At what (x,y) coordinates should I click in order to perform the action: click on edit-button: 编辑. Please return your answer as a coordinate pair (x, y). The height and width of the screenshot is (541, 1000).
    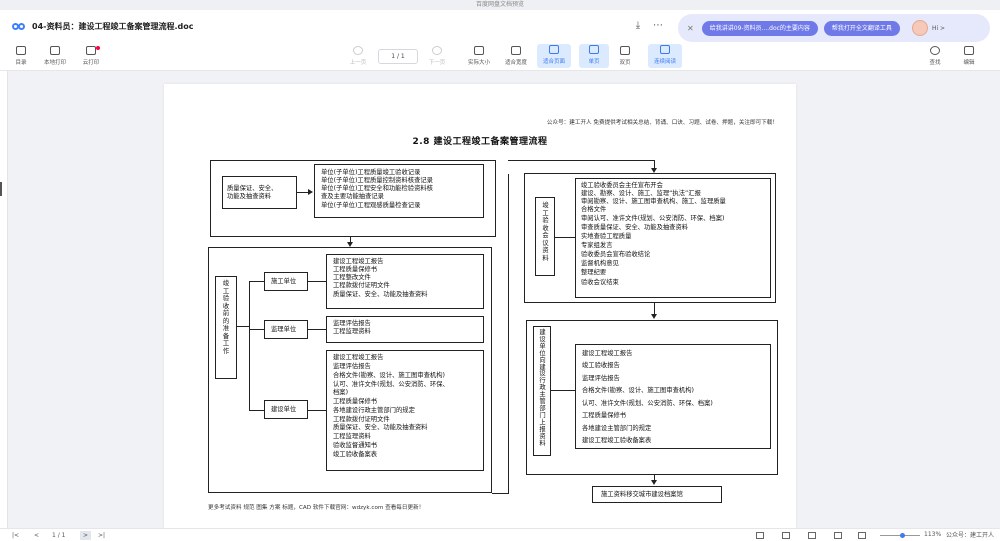
    Looking at the image, I should click on (969, 56).